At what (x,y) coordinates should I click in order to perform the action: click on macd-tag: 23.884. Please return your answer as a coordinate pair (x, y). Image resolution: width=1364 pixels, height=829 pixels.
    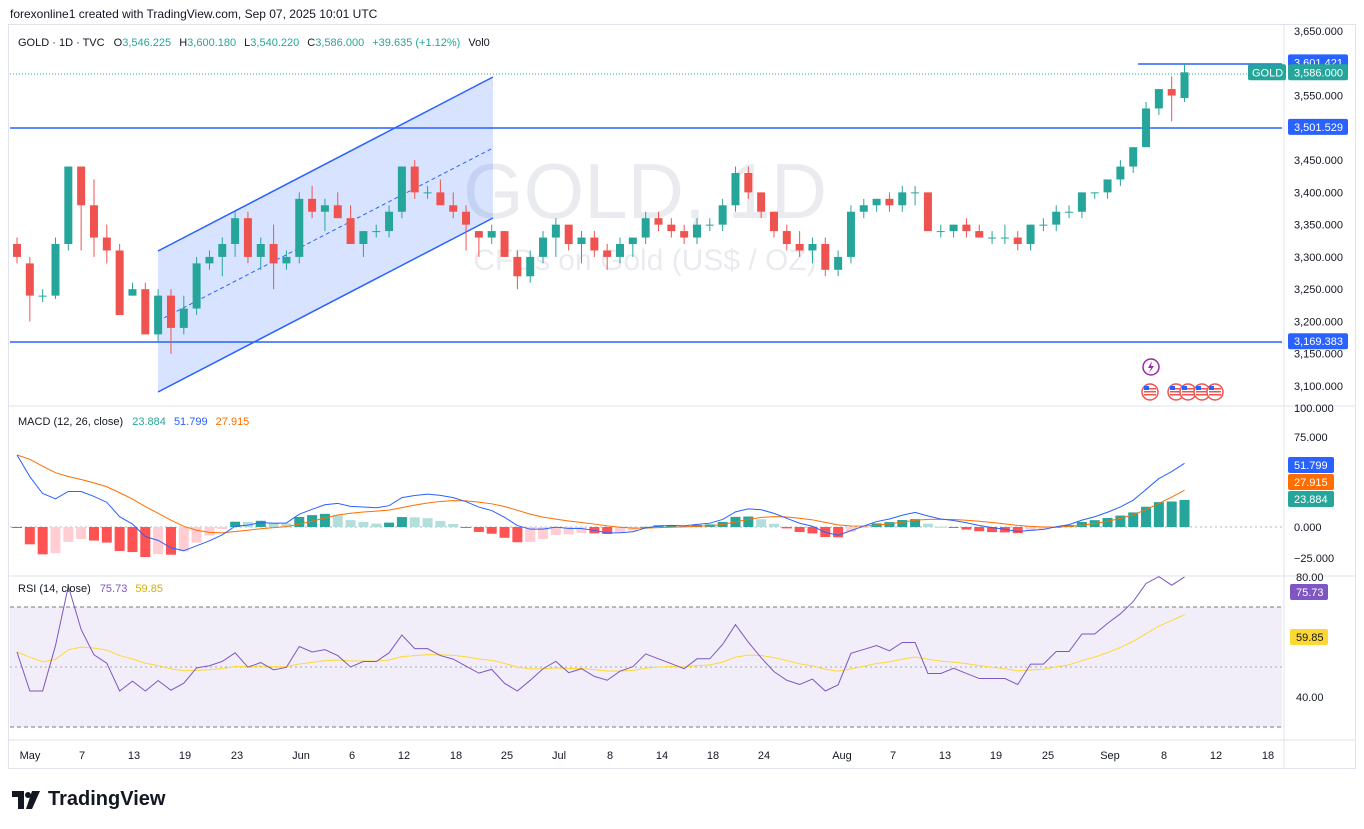
    Looking at the image, I should click on (1311, 500).